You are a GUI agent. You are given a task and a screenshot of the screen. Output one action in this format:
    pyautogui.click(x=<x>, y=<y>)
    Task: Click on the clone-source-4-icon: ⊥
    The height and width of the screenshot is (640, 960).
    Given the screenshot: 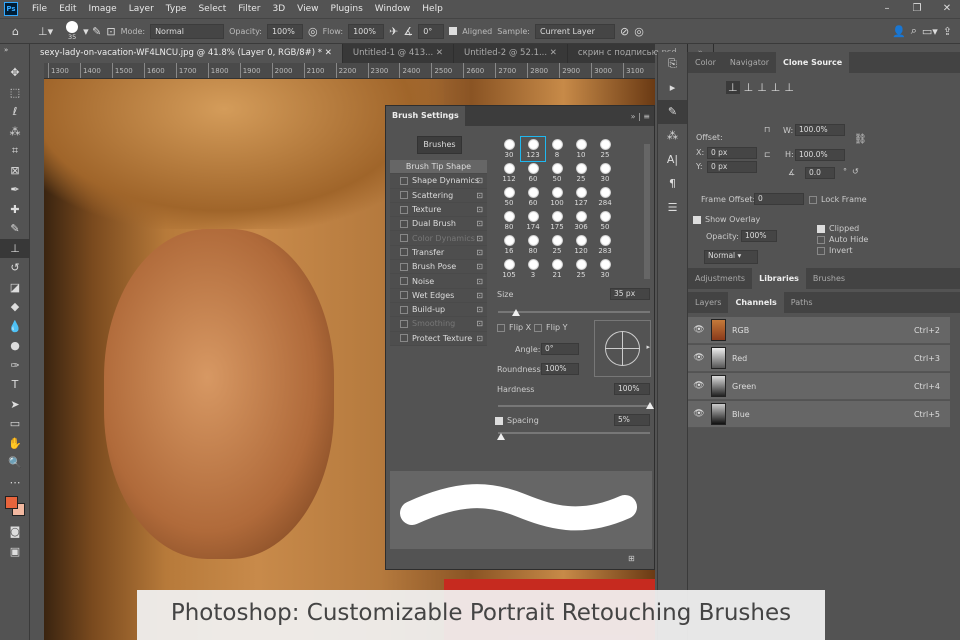 What is the action you would take?
    pyautogui.click(x=776, y=87)
    